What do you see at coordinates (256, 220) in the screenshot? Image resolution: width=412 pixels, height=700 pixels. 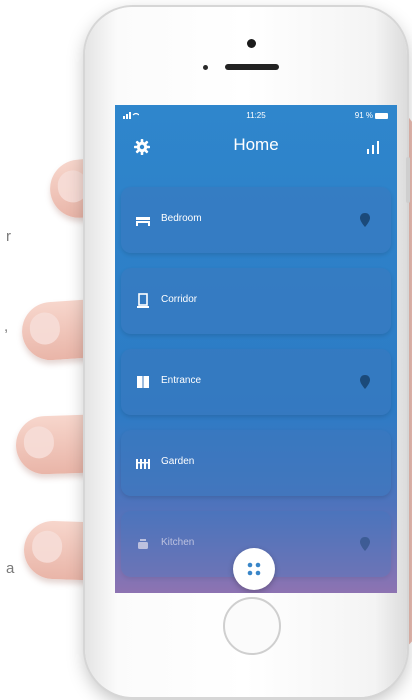 I see `room-card-bedroom: Bedroom` at bounding box center [256, 220].